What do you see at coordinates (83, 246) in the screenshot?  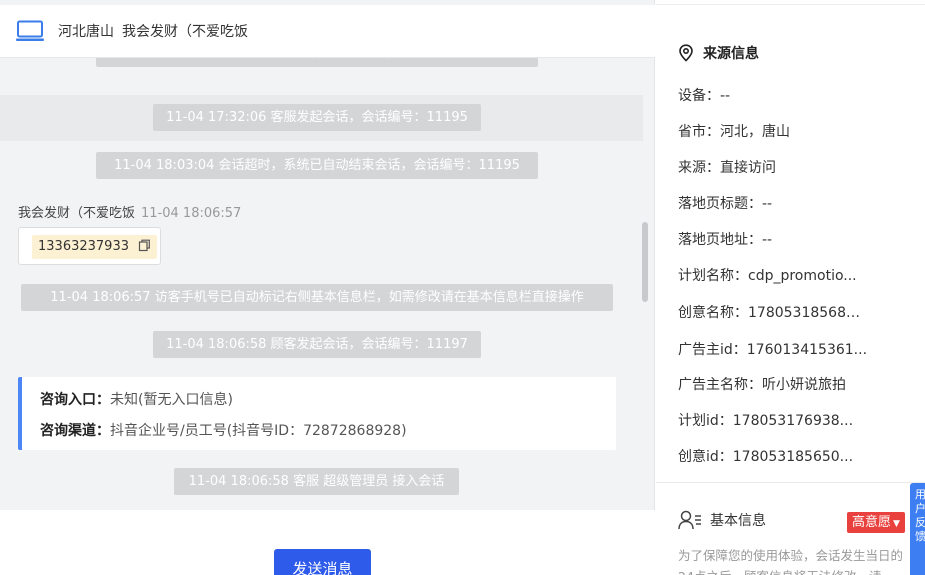 I see `phone-number-text: 13363237933` at bounding box center [83, 246].